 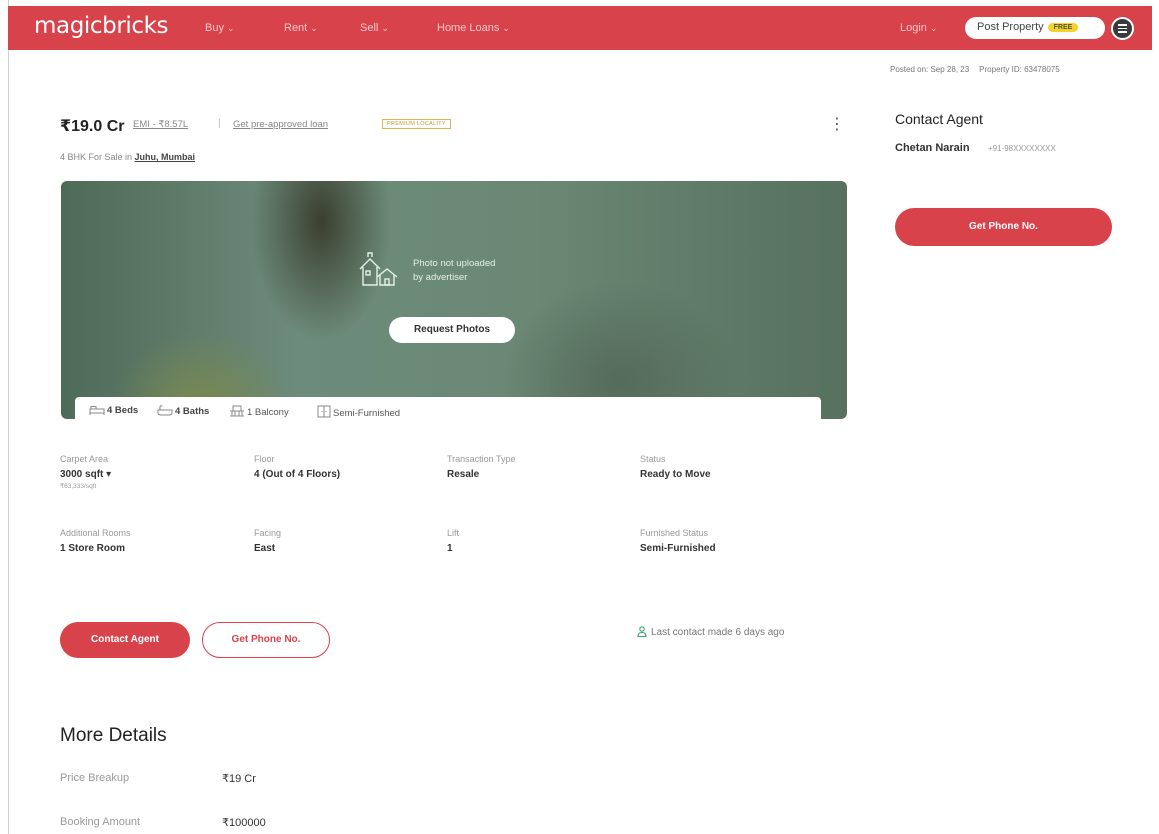 I want to click on preapproved-loan-link: Get pre-approved loan, so click(x=280, y=124).